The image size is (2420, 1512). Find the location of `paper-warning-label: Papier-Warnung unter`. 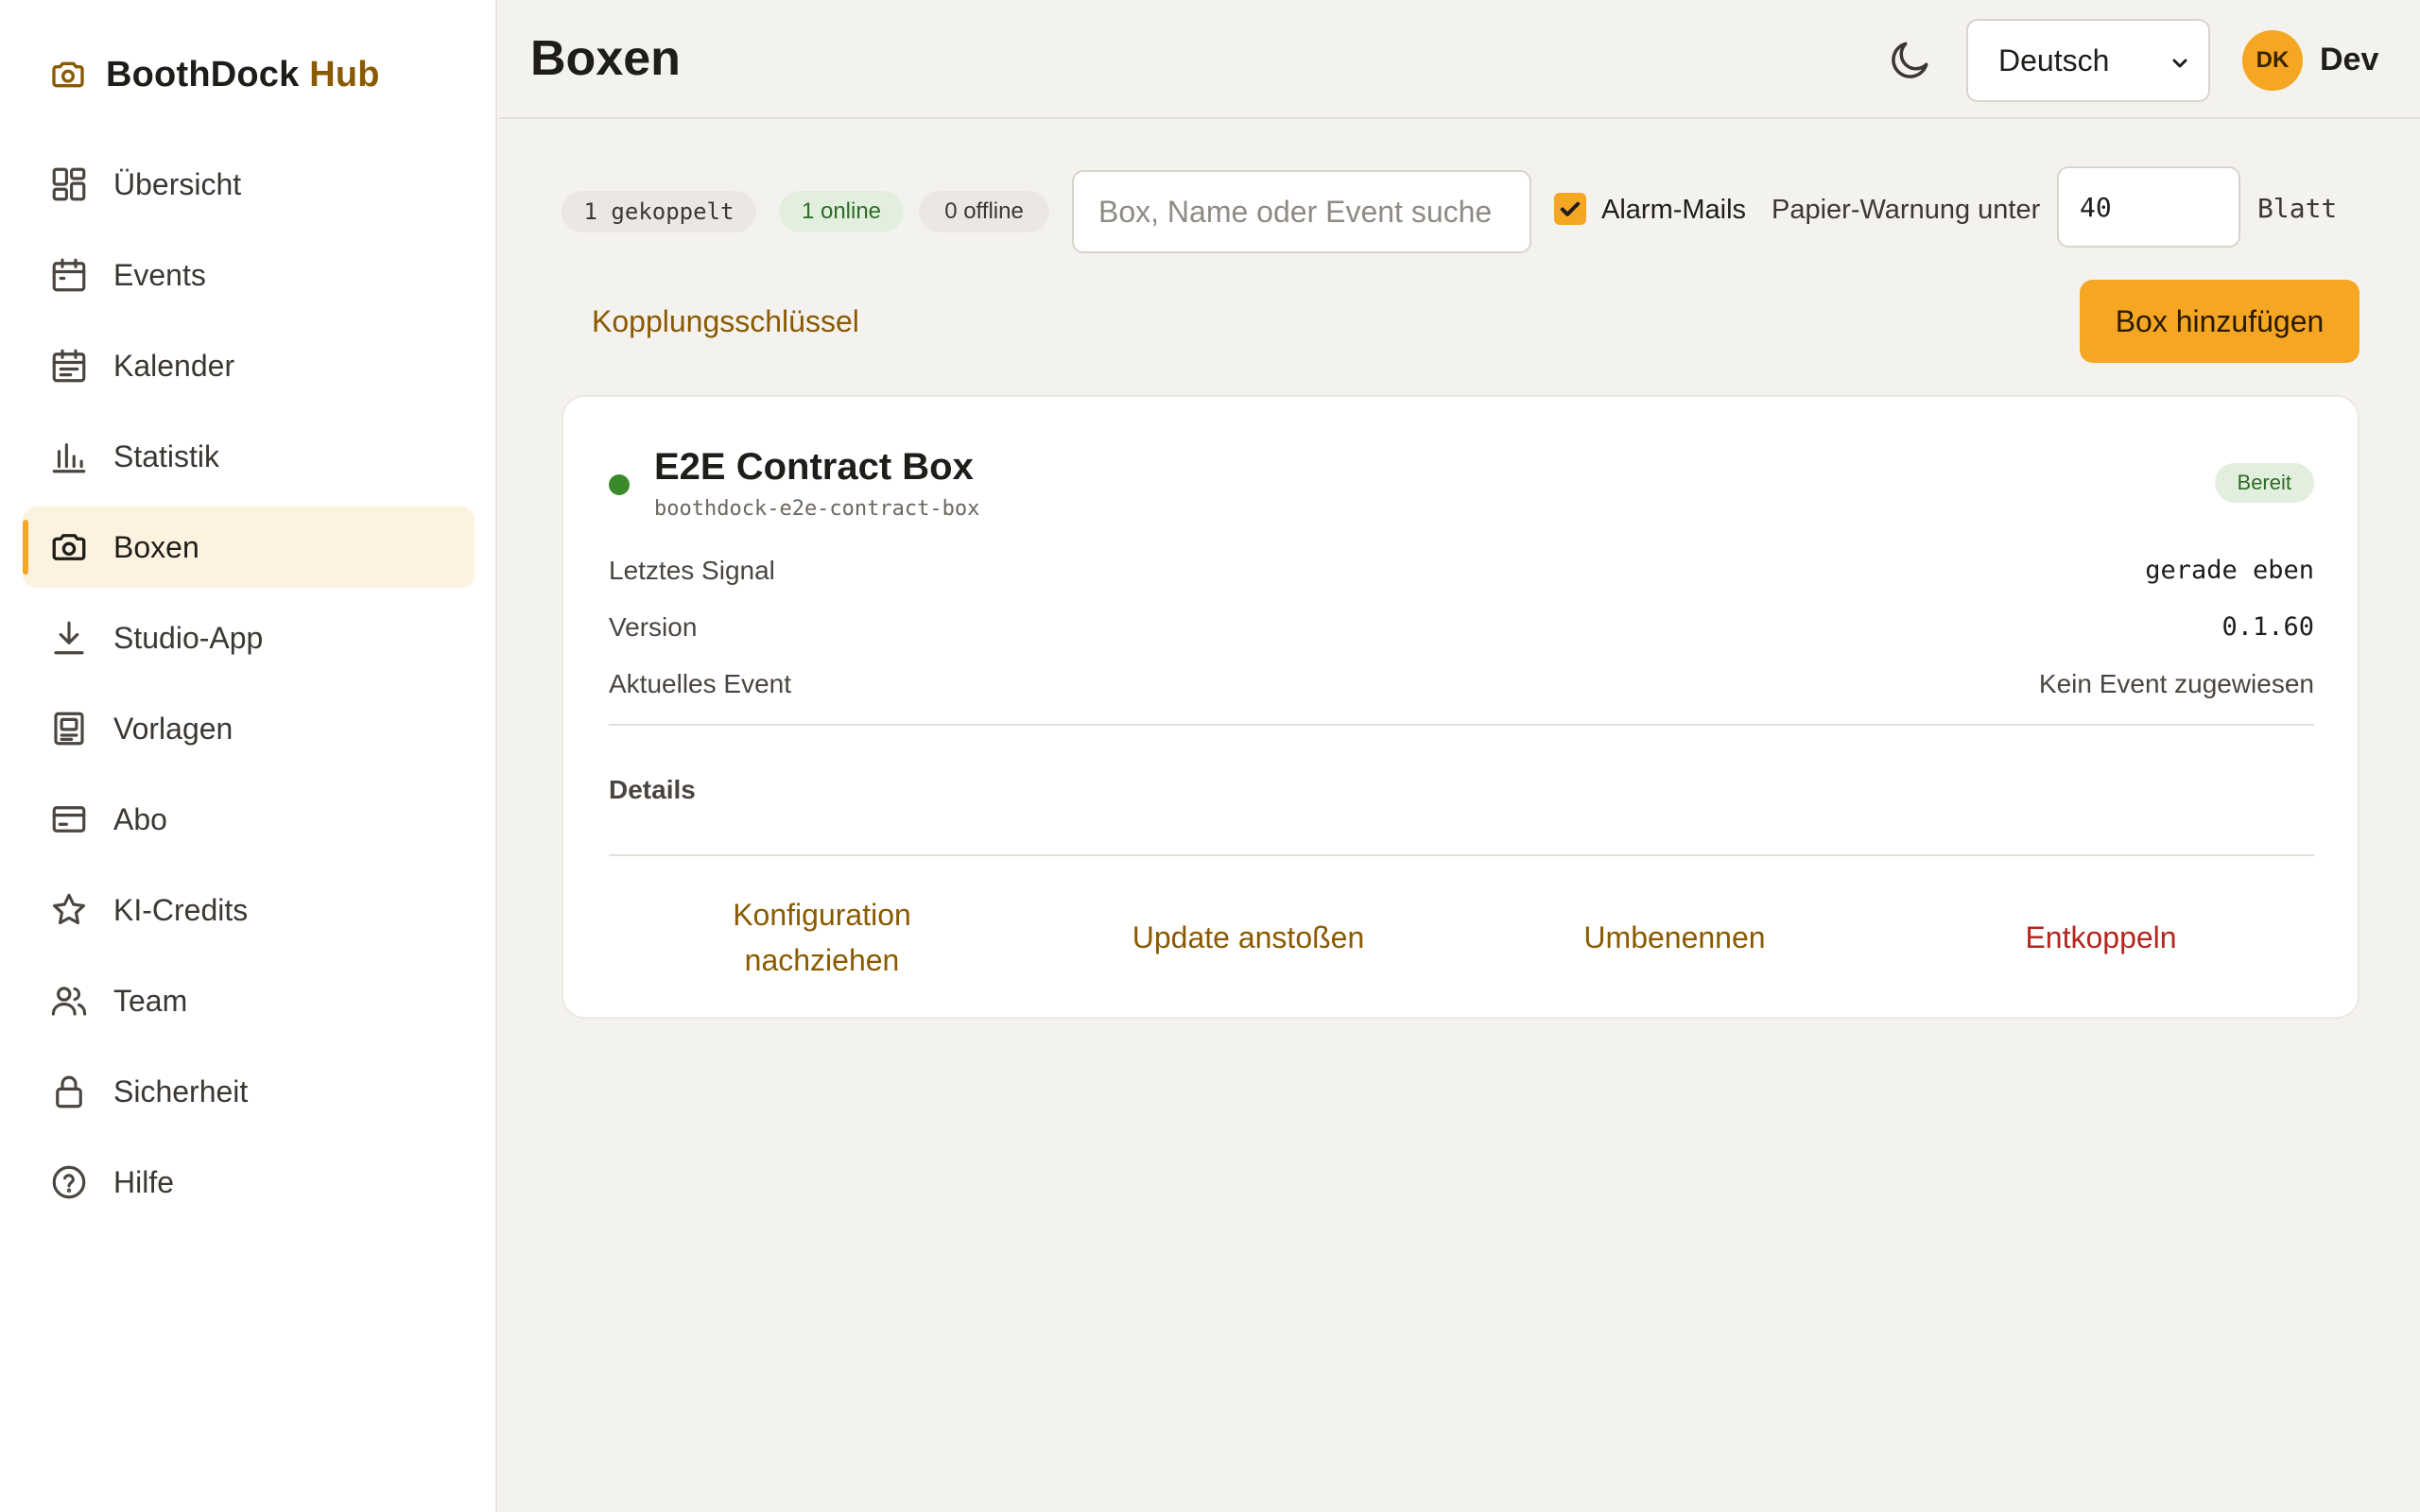

paper-warning-label: Papier-Warnung unter is located at coordinates (1907, 210).